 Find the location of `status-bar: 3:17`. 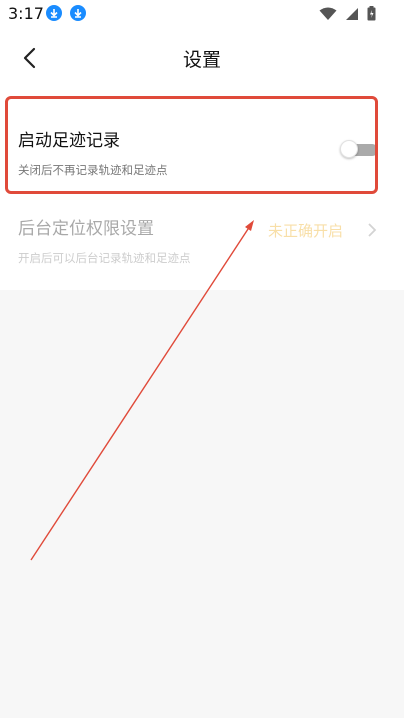

status-bar: 3:17 is located at coordinates (202, 14).